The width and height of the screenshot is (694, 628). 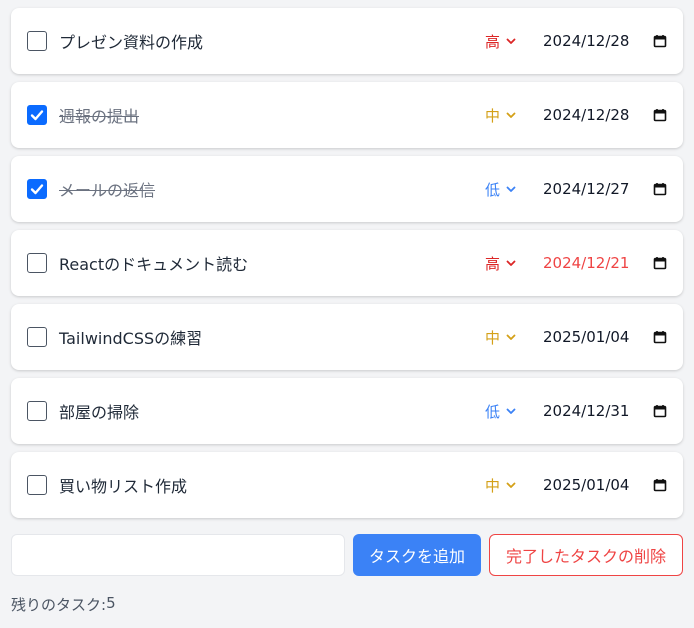 I want to click on task-title: プレゼン資料の作成, so click(x=131, y=42).